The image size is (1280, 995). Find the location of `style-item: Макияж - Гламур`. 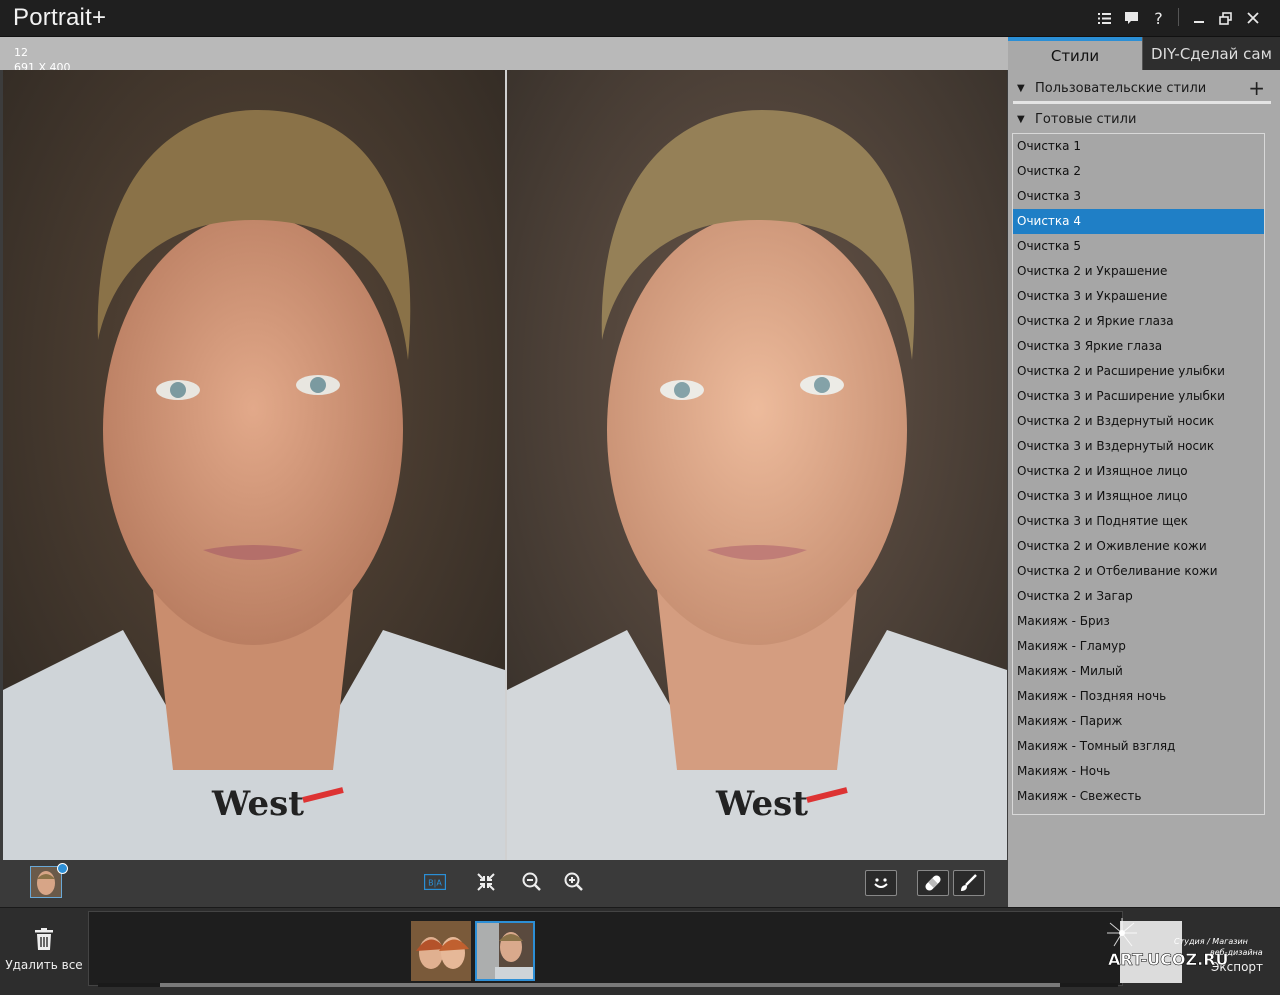

style-item: Макияж - Гламур is located at coordinates (1138, 646).